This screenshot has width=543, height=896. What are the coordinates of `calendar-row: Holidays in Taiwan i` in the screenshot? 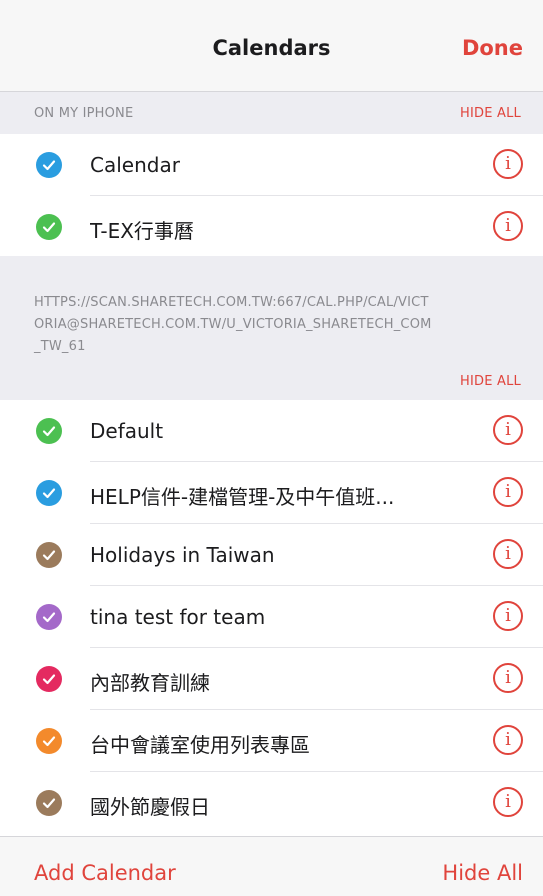 It's located at (271, 555).